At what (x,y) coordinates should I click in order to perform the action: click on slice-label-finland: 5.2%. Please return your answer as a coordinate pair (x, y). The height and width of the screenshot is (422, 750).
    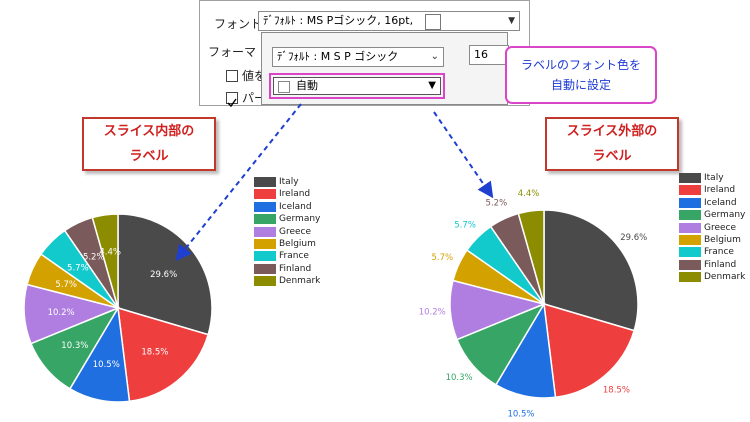
    Looking at the image, I should click on (497, 204).